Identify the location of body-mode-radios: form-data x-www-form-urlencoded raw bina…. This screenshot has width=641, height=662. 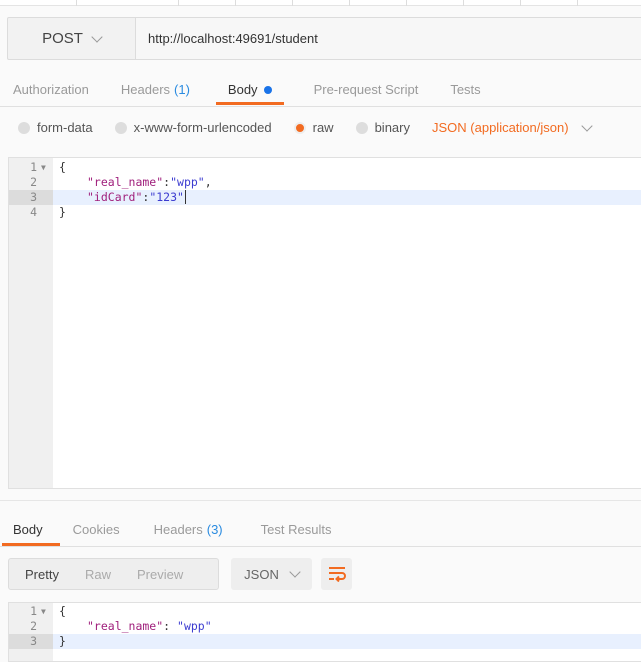
(305, 127).